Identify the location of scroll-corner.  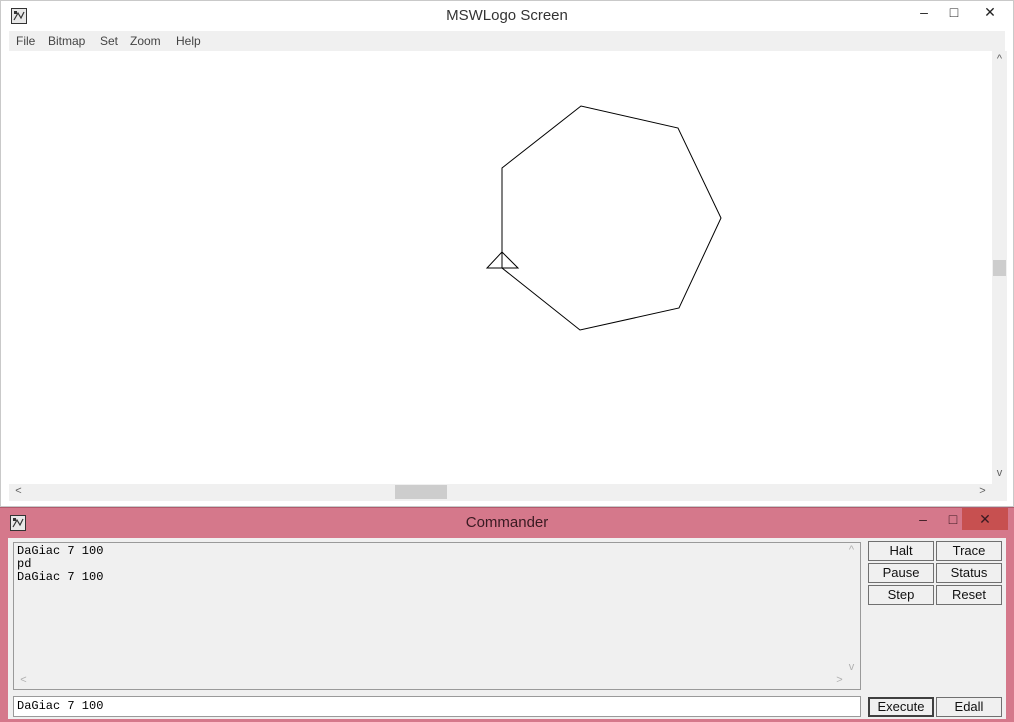
(999, 492).